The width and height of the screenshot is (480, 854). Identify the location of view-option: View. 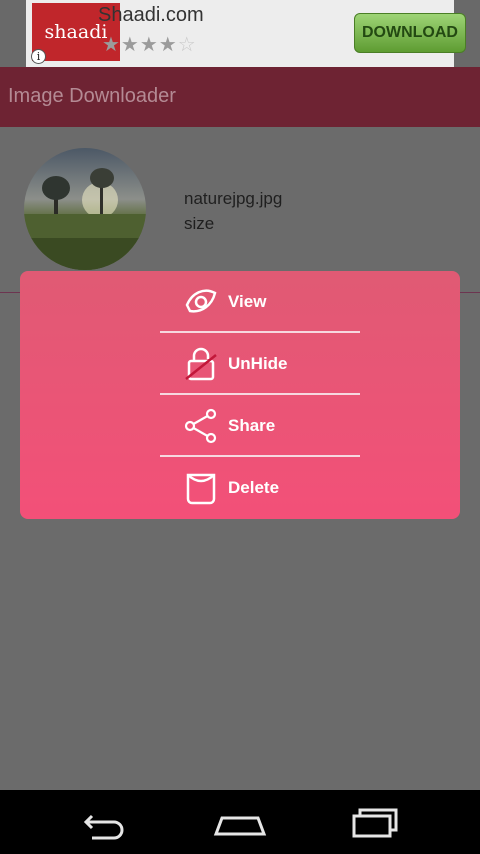
(260, 302).